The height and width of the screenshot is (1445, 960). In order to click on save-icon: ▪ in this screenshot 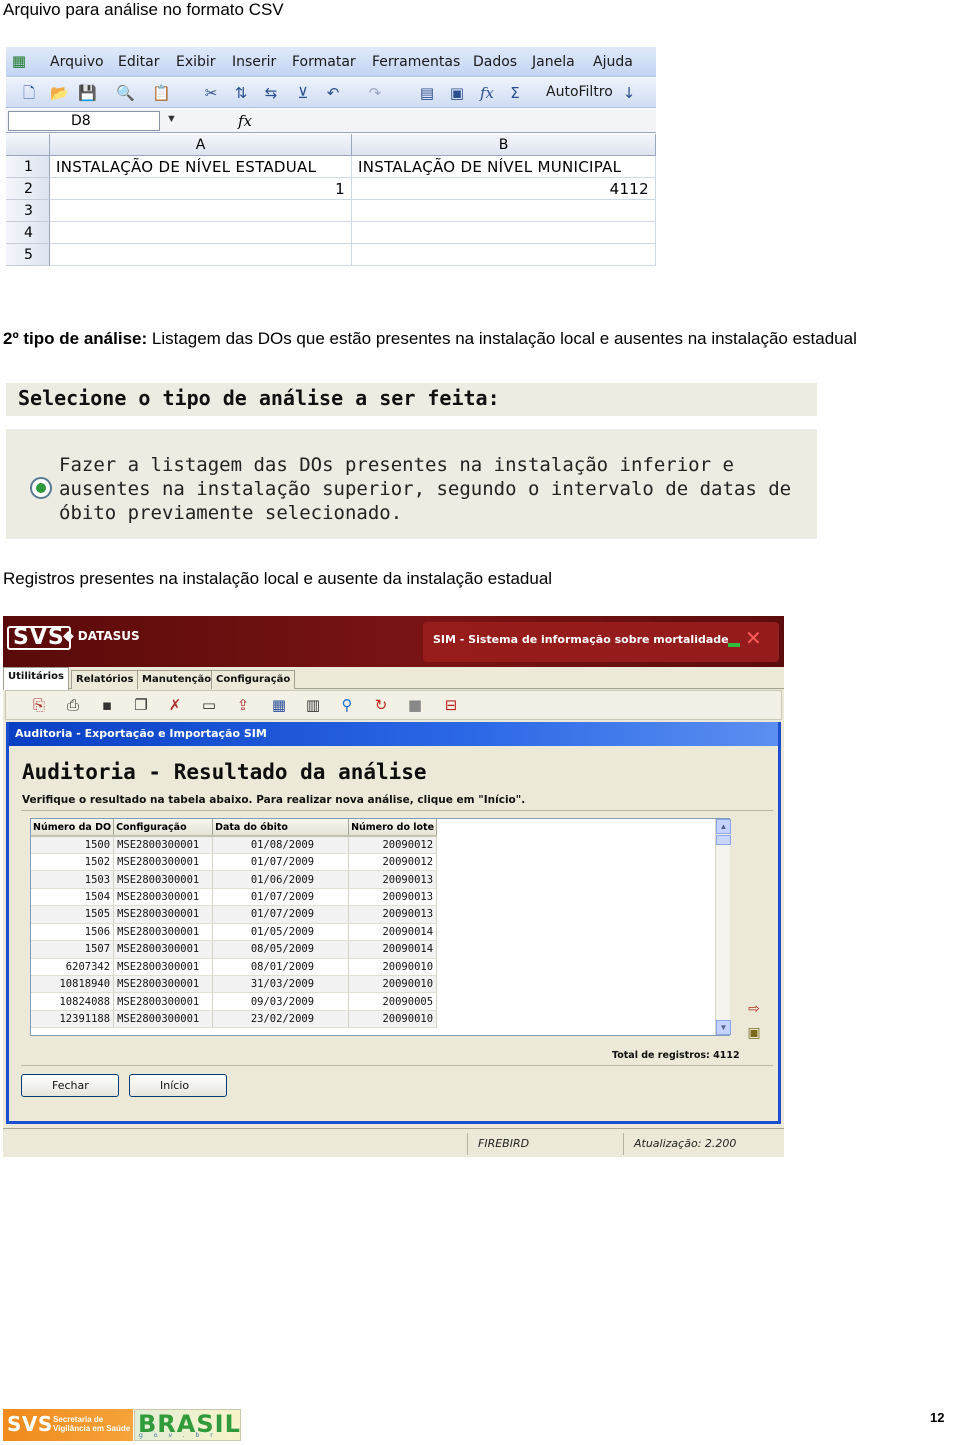, I will do `click(107, 705)`.